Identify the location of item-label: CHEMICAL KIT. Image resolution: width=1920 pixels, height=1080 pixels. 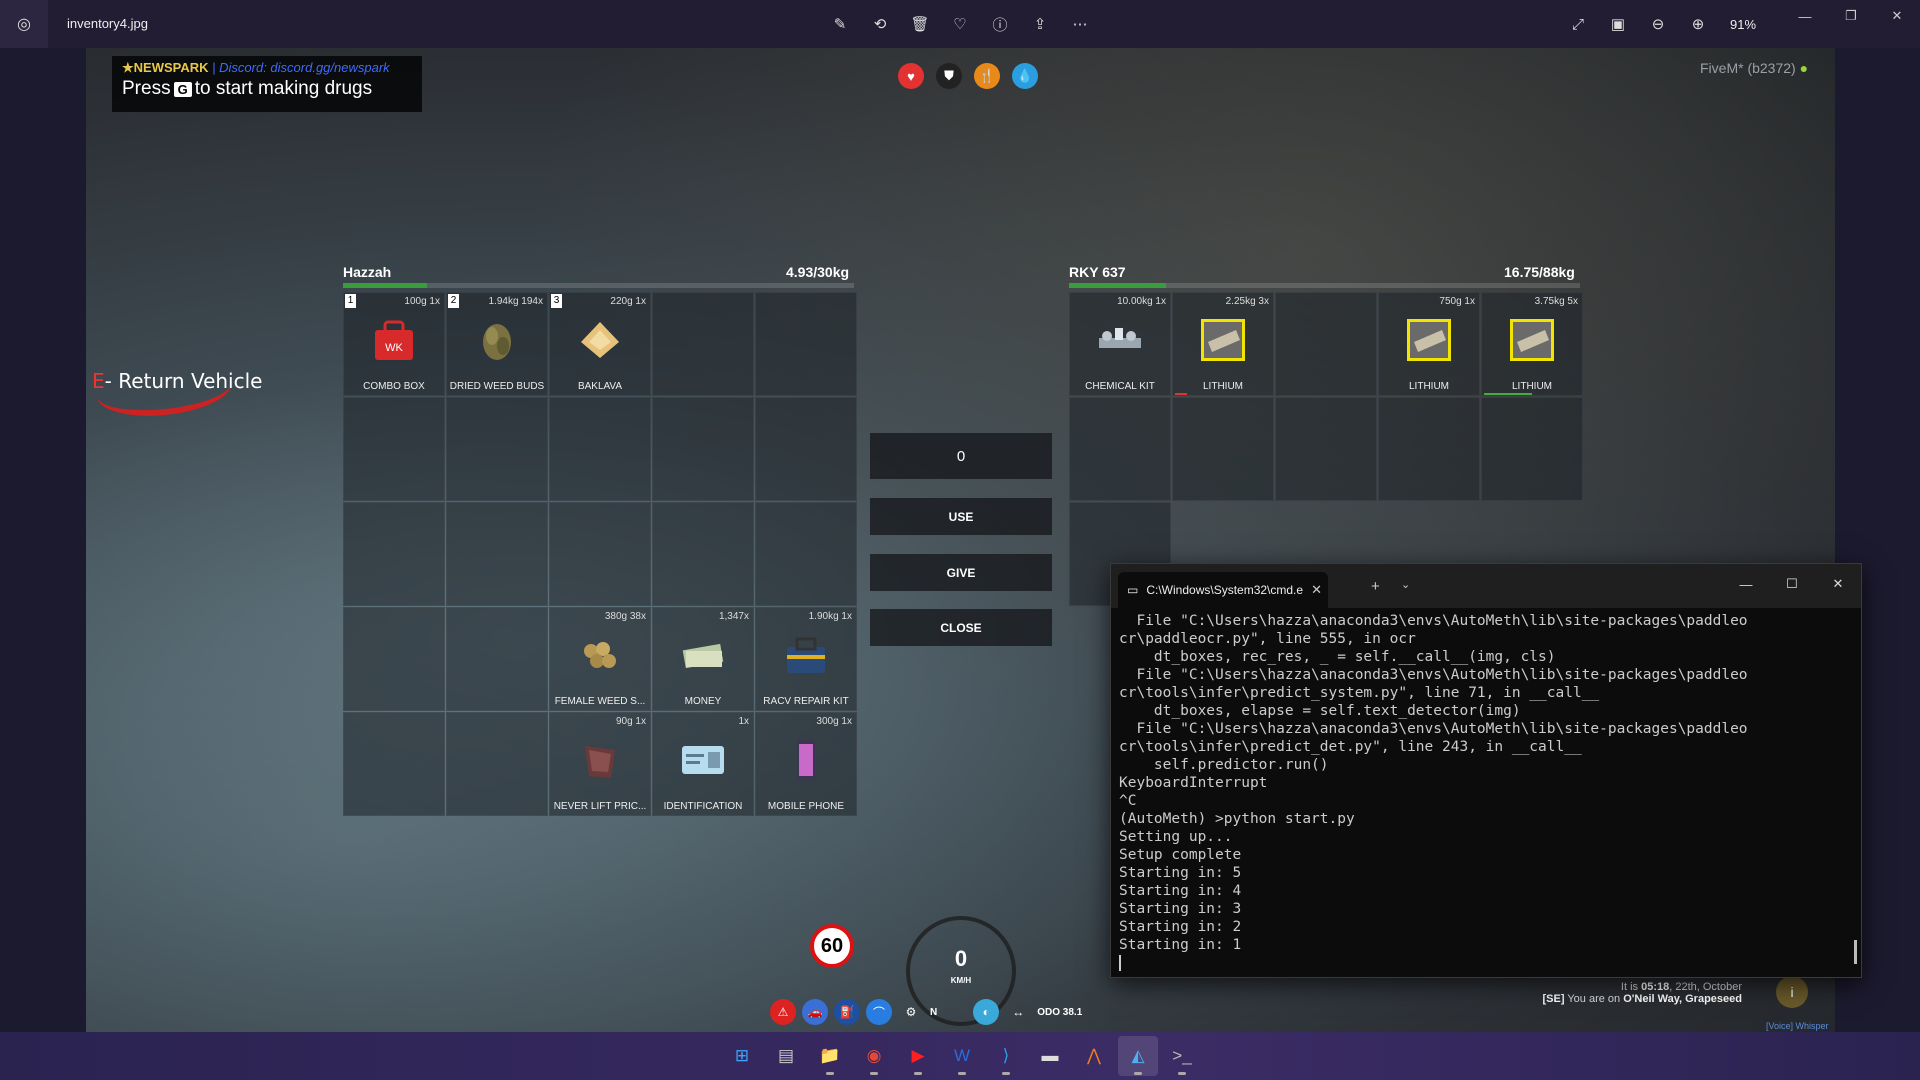
(1120, 386).